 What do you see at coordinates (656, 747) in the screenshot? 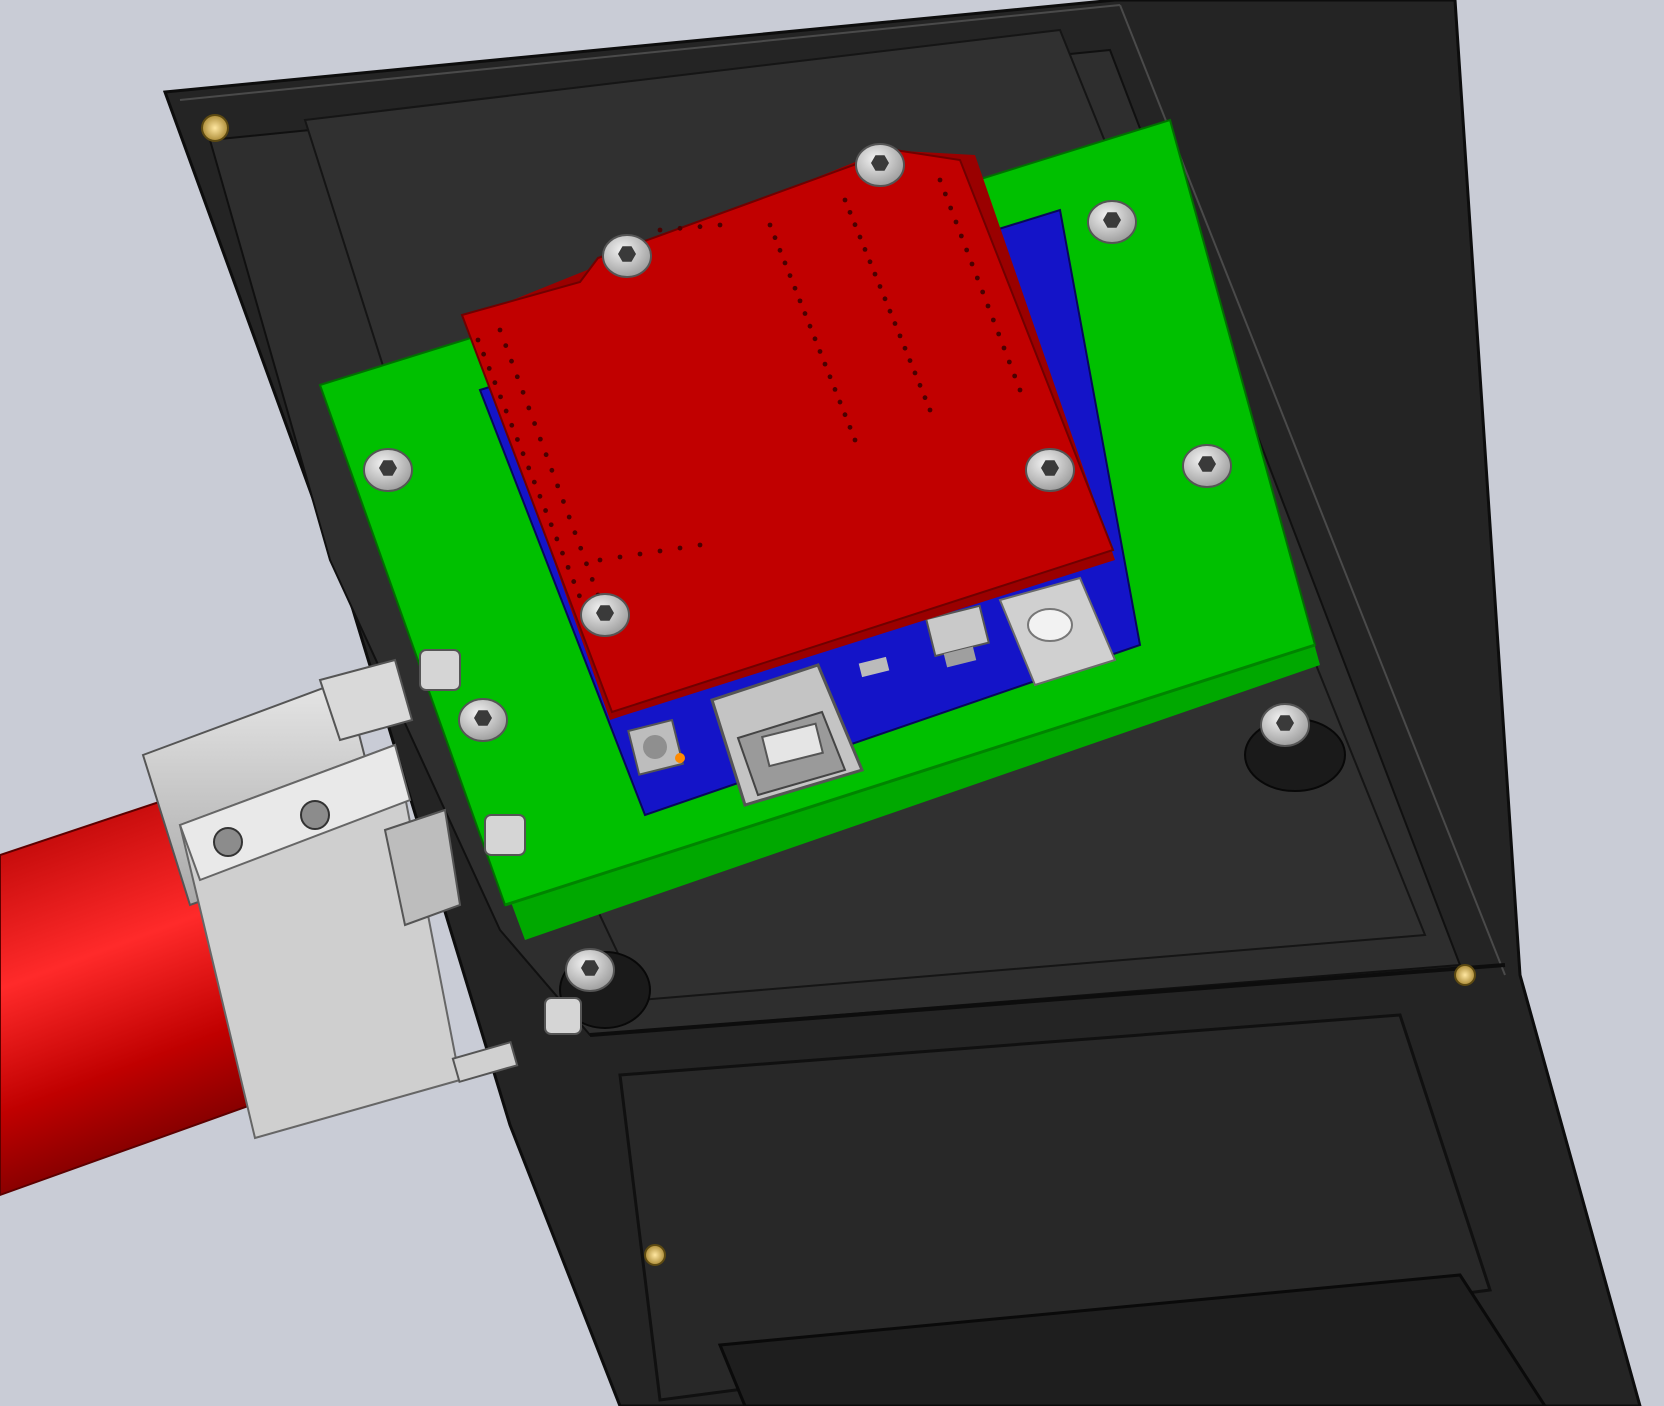
I see `reset-button-icon` at bounding box center [656, 747].